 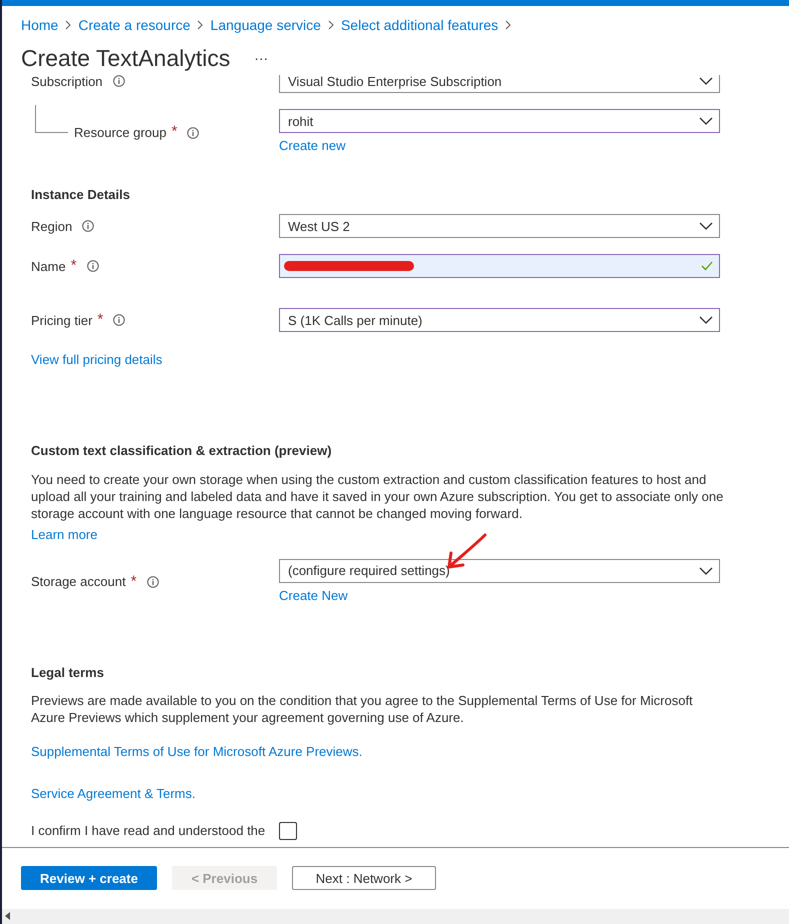 What do you see at coordinates (312, 146) in the screenshot?
I see `create-new-link: Create new` at bounding box center [312, 146].